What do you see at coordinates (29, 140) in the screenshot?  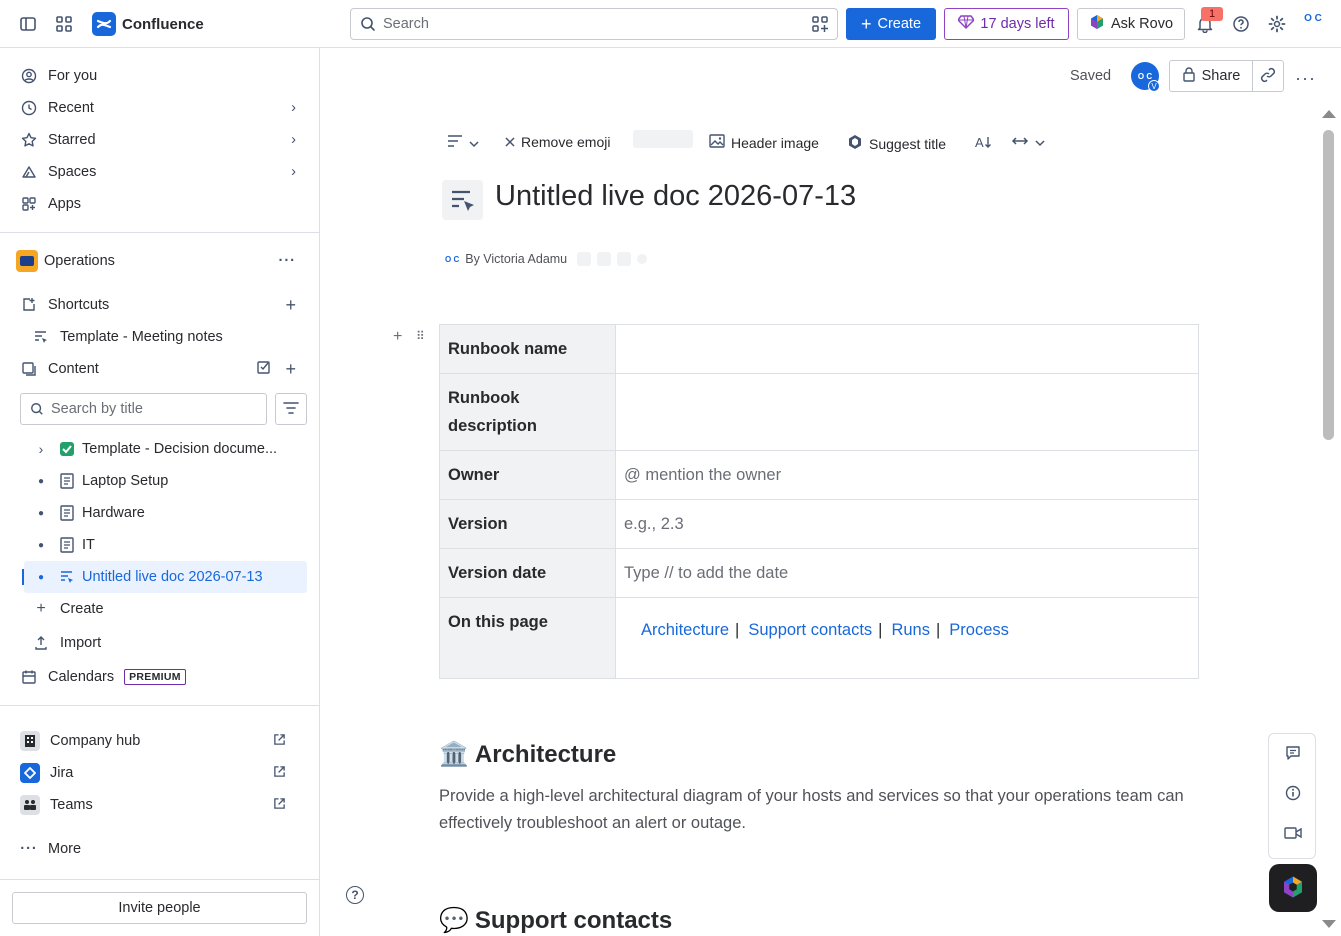 I see `star-icon` at bounding box center [29, 140].